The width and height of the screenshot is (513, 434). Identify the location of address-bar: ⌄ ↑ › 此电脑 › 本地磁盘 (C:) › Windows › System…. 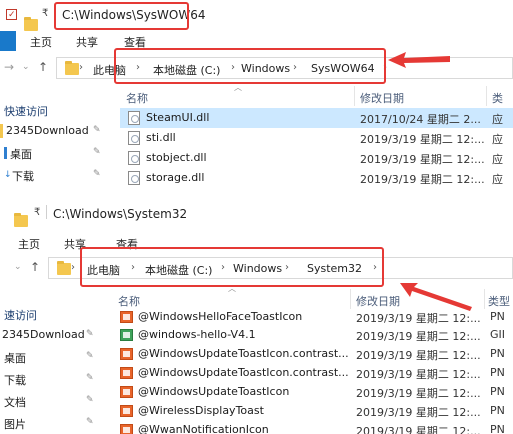
(256, 267).